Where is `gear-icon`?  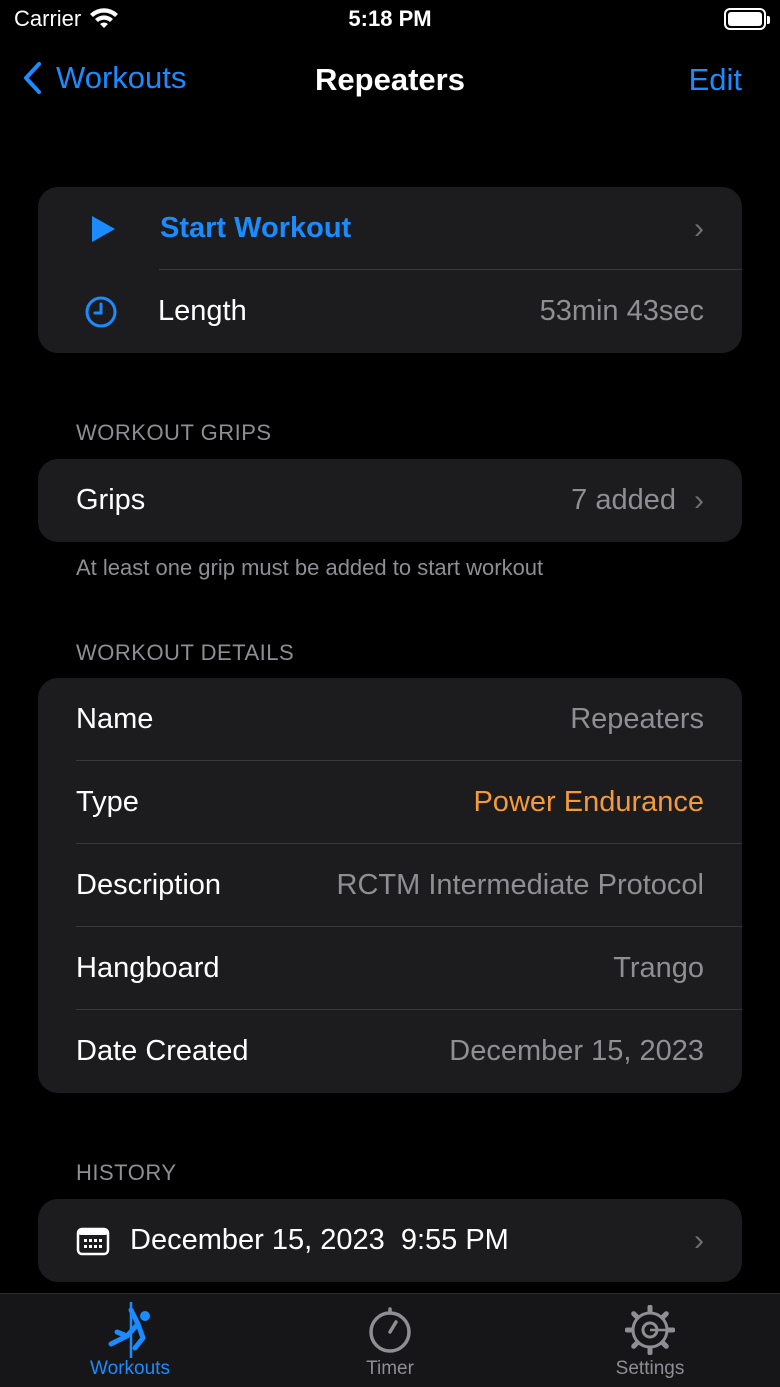 gear-icon is located at coordinates (650, 1330).